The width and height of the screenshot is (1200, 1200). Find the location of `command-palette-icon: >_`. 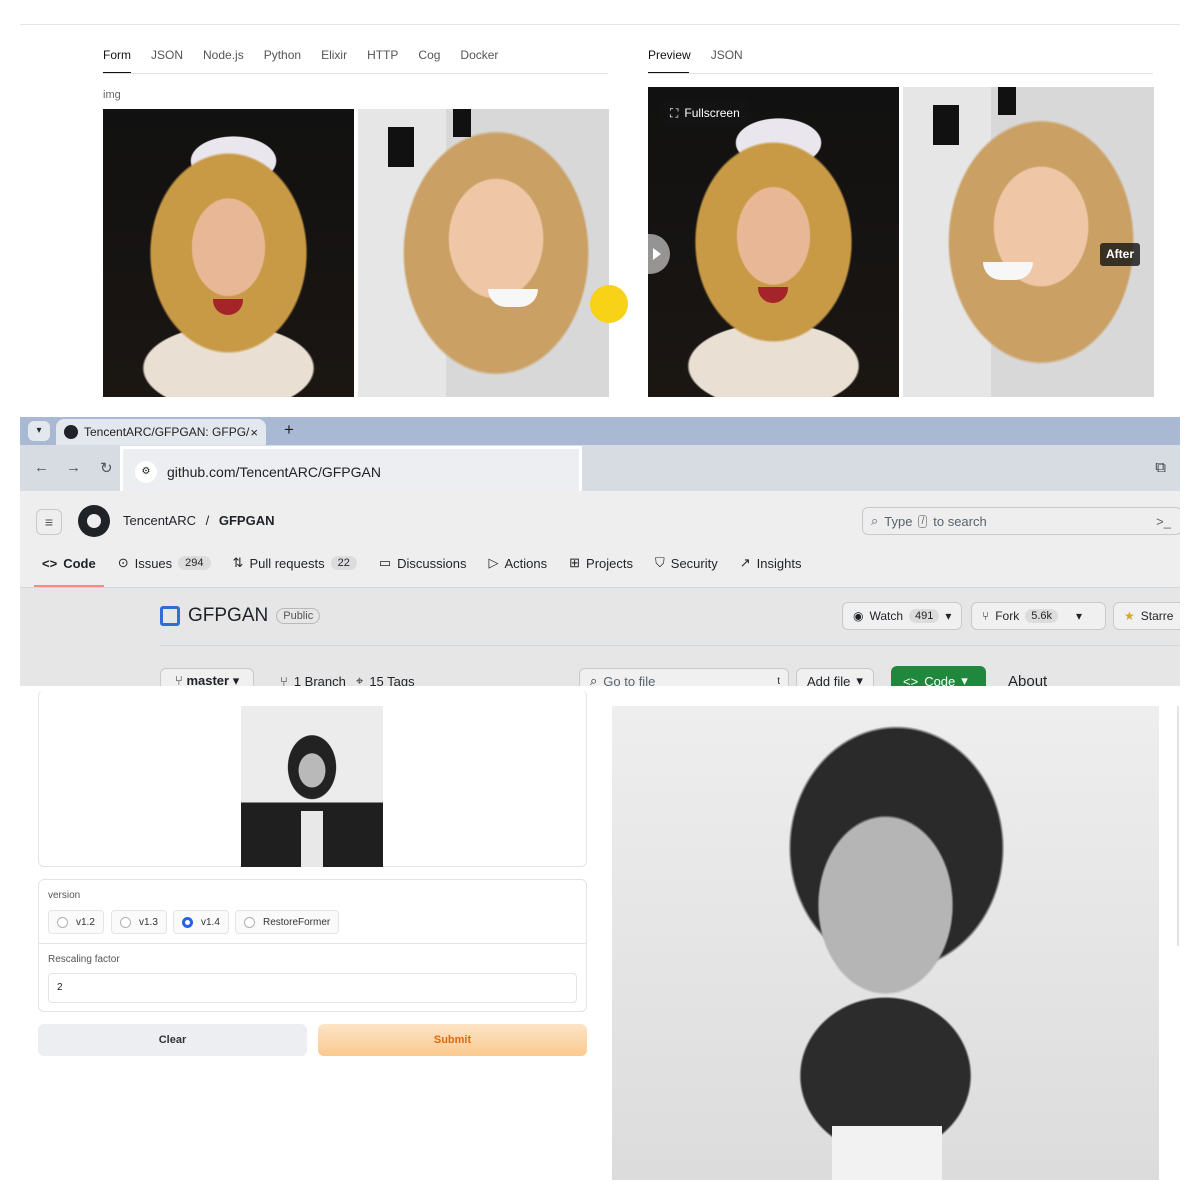

command-palette-icon: >_ is located at coordinates (1163, 521).